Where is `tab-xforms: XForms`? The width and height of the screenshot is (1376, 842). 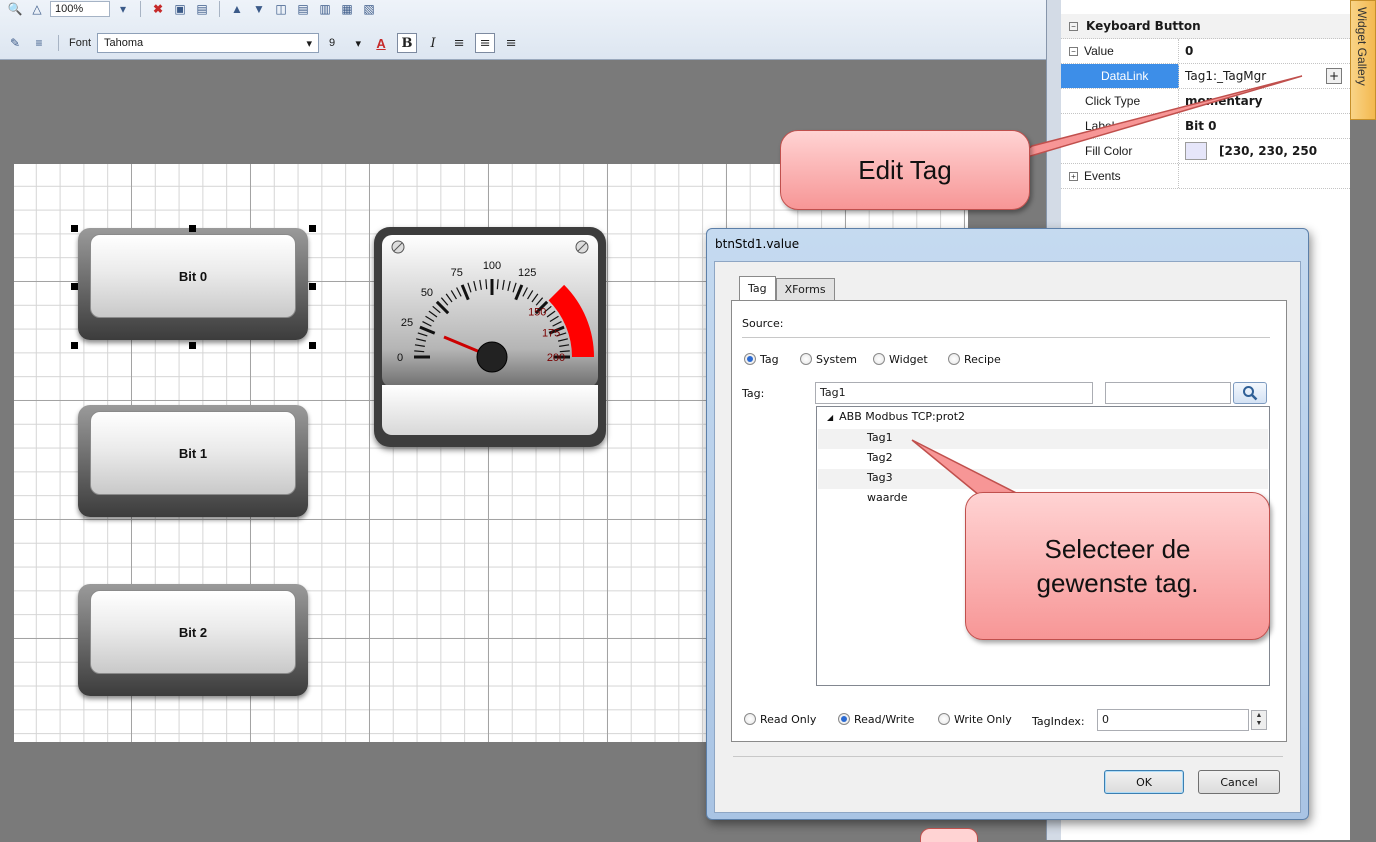
tab-xforms: XForms is located at coordinates (805, 289).